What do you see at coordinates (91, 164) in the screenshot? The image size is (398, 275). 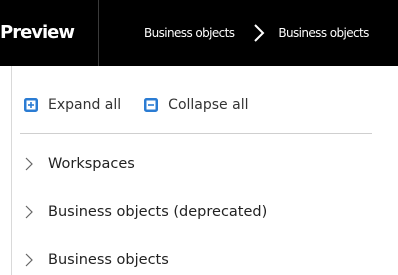 I see `tree-item-label: Workspaces` at bounding box center [91, 164].